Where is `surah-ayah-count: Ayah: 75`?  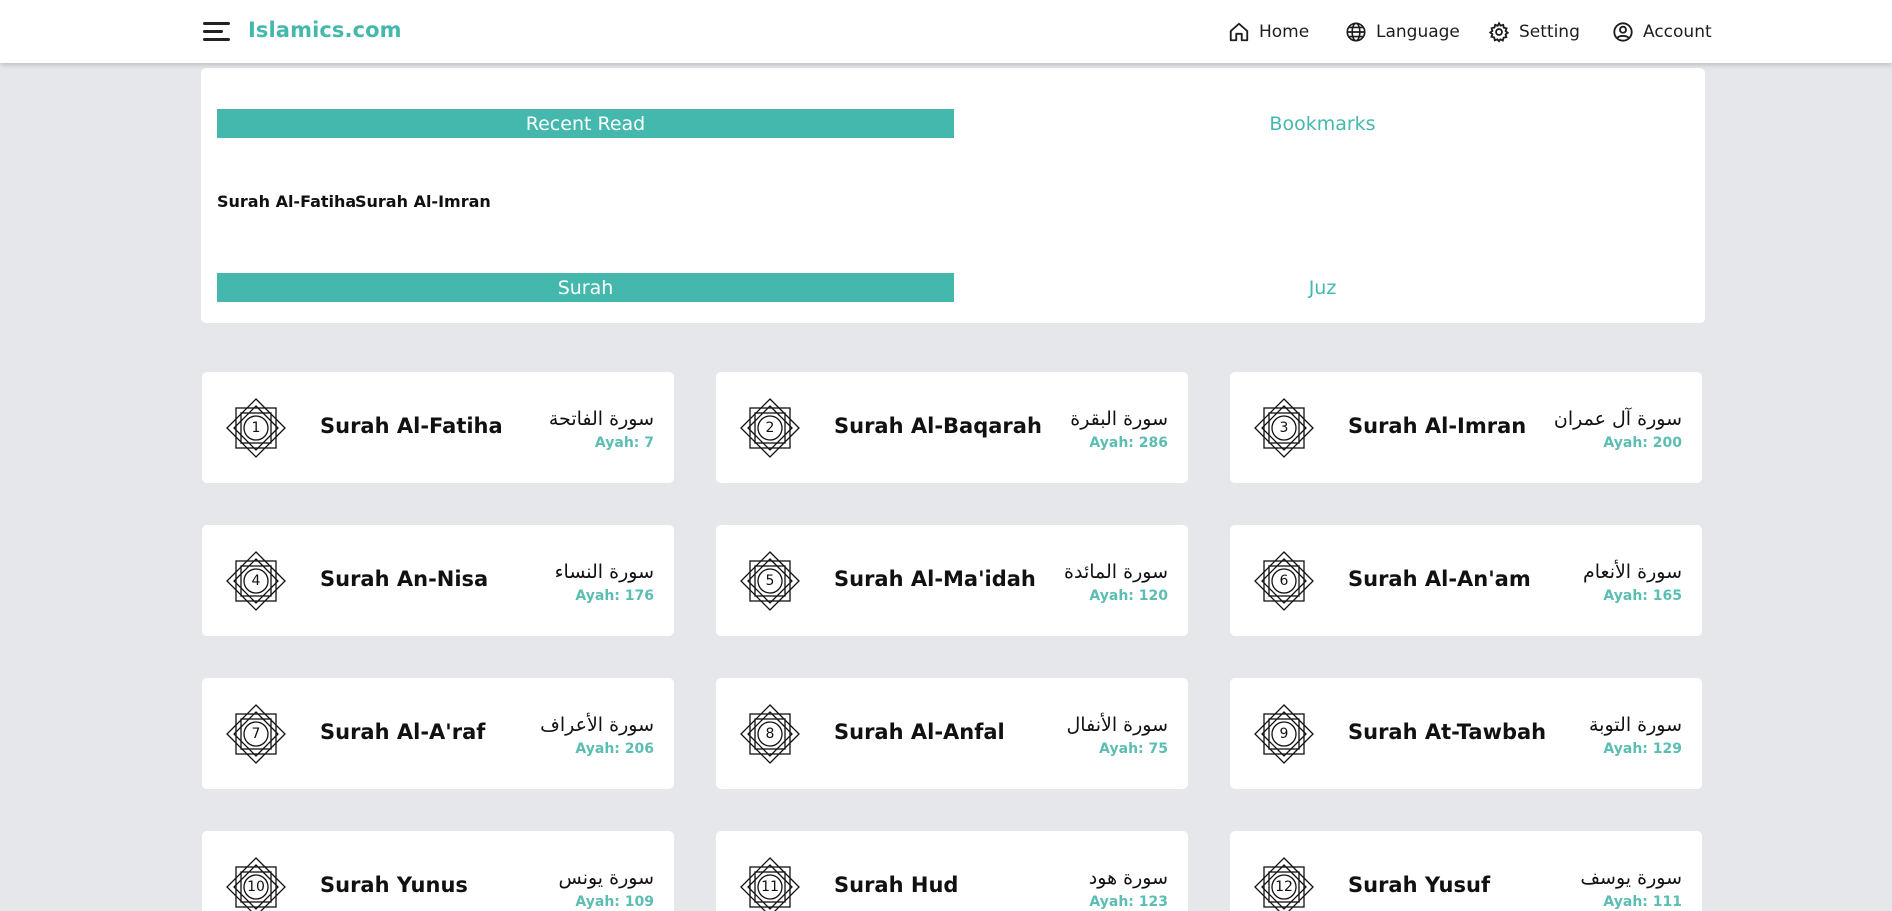
surah-ayah-count: Ayah: 75 is located at coordinates (1133, 749).